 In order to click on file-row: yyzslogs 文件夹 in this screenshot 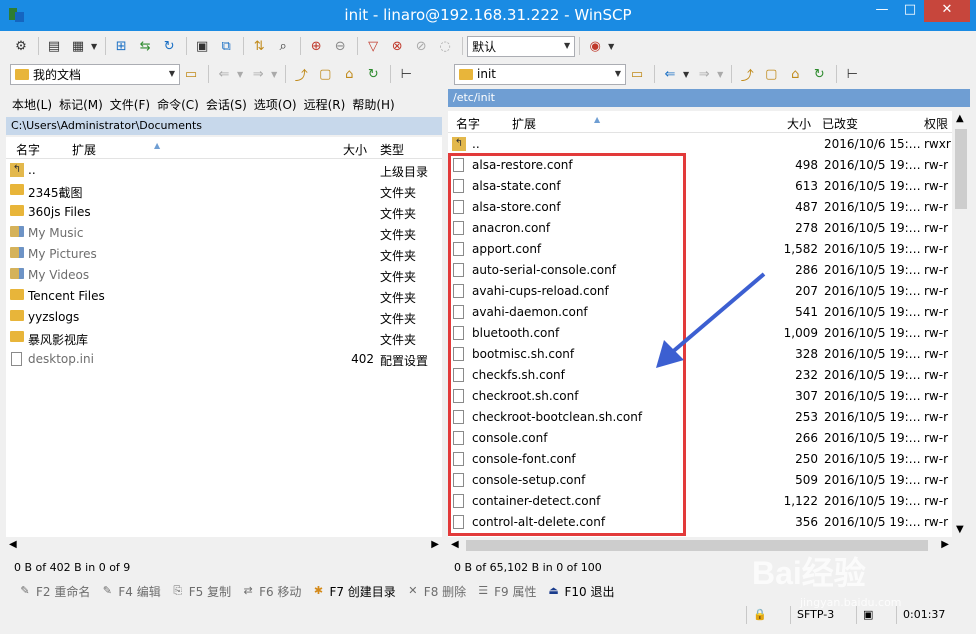, I will do `click(224, 317)`.